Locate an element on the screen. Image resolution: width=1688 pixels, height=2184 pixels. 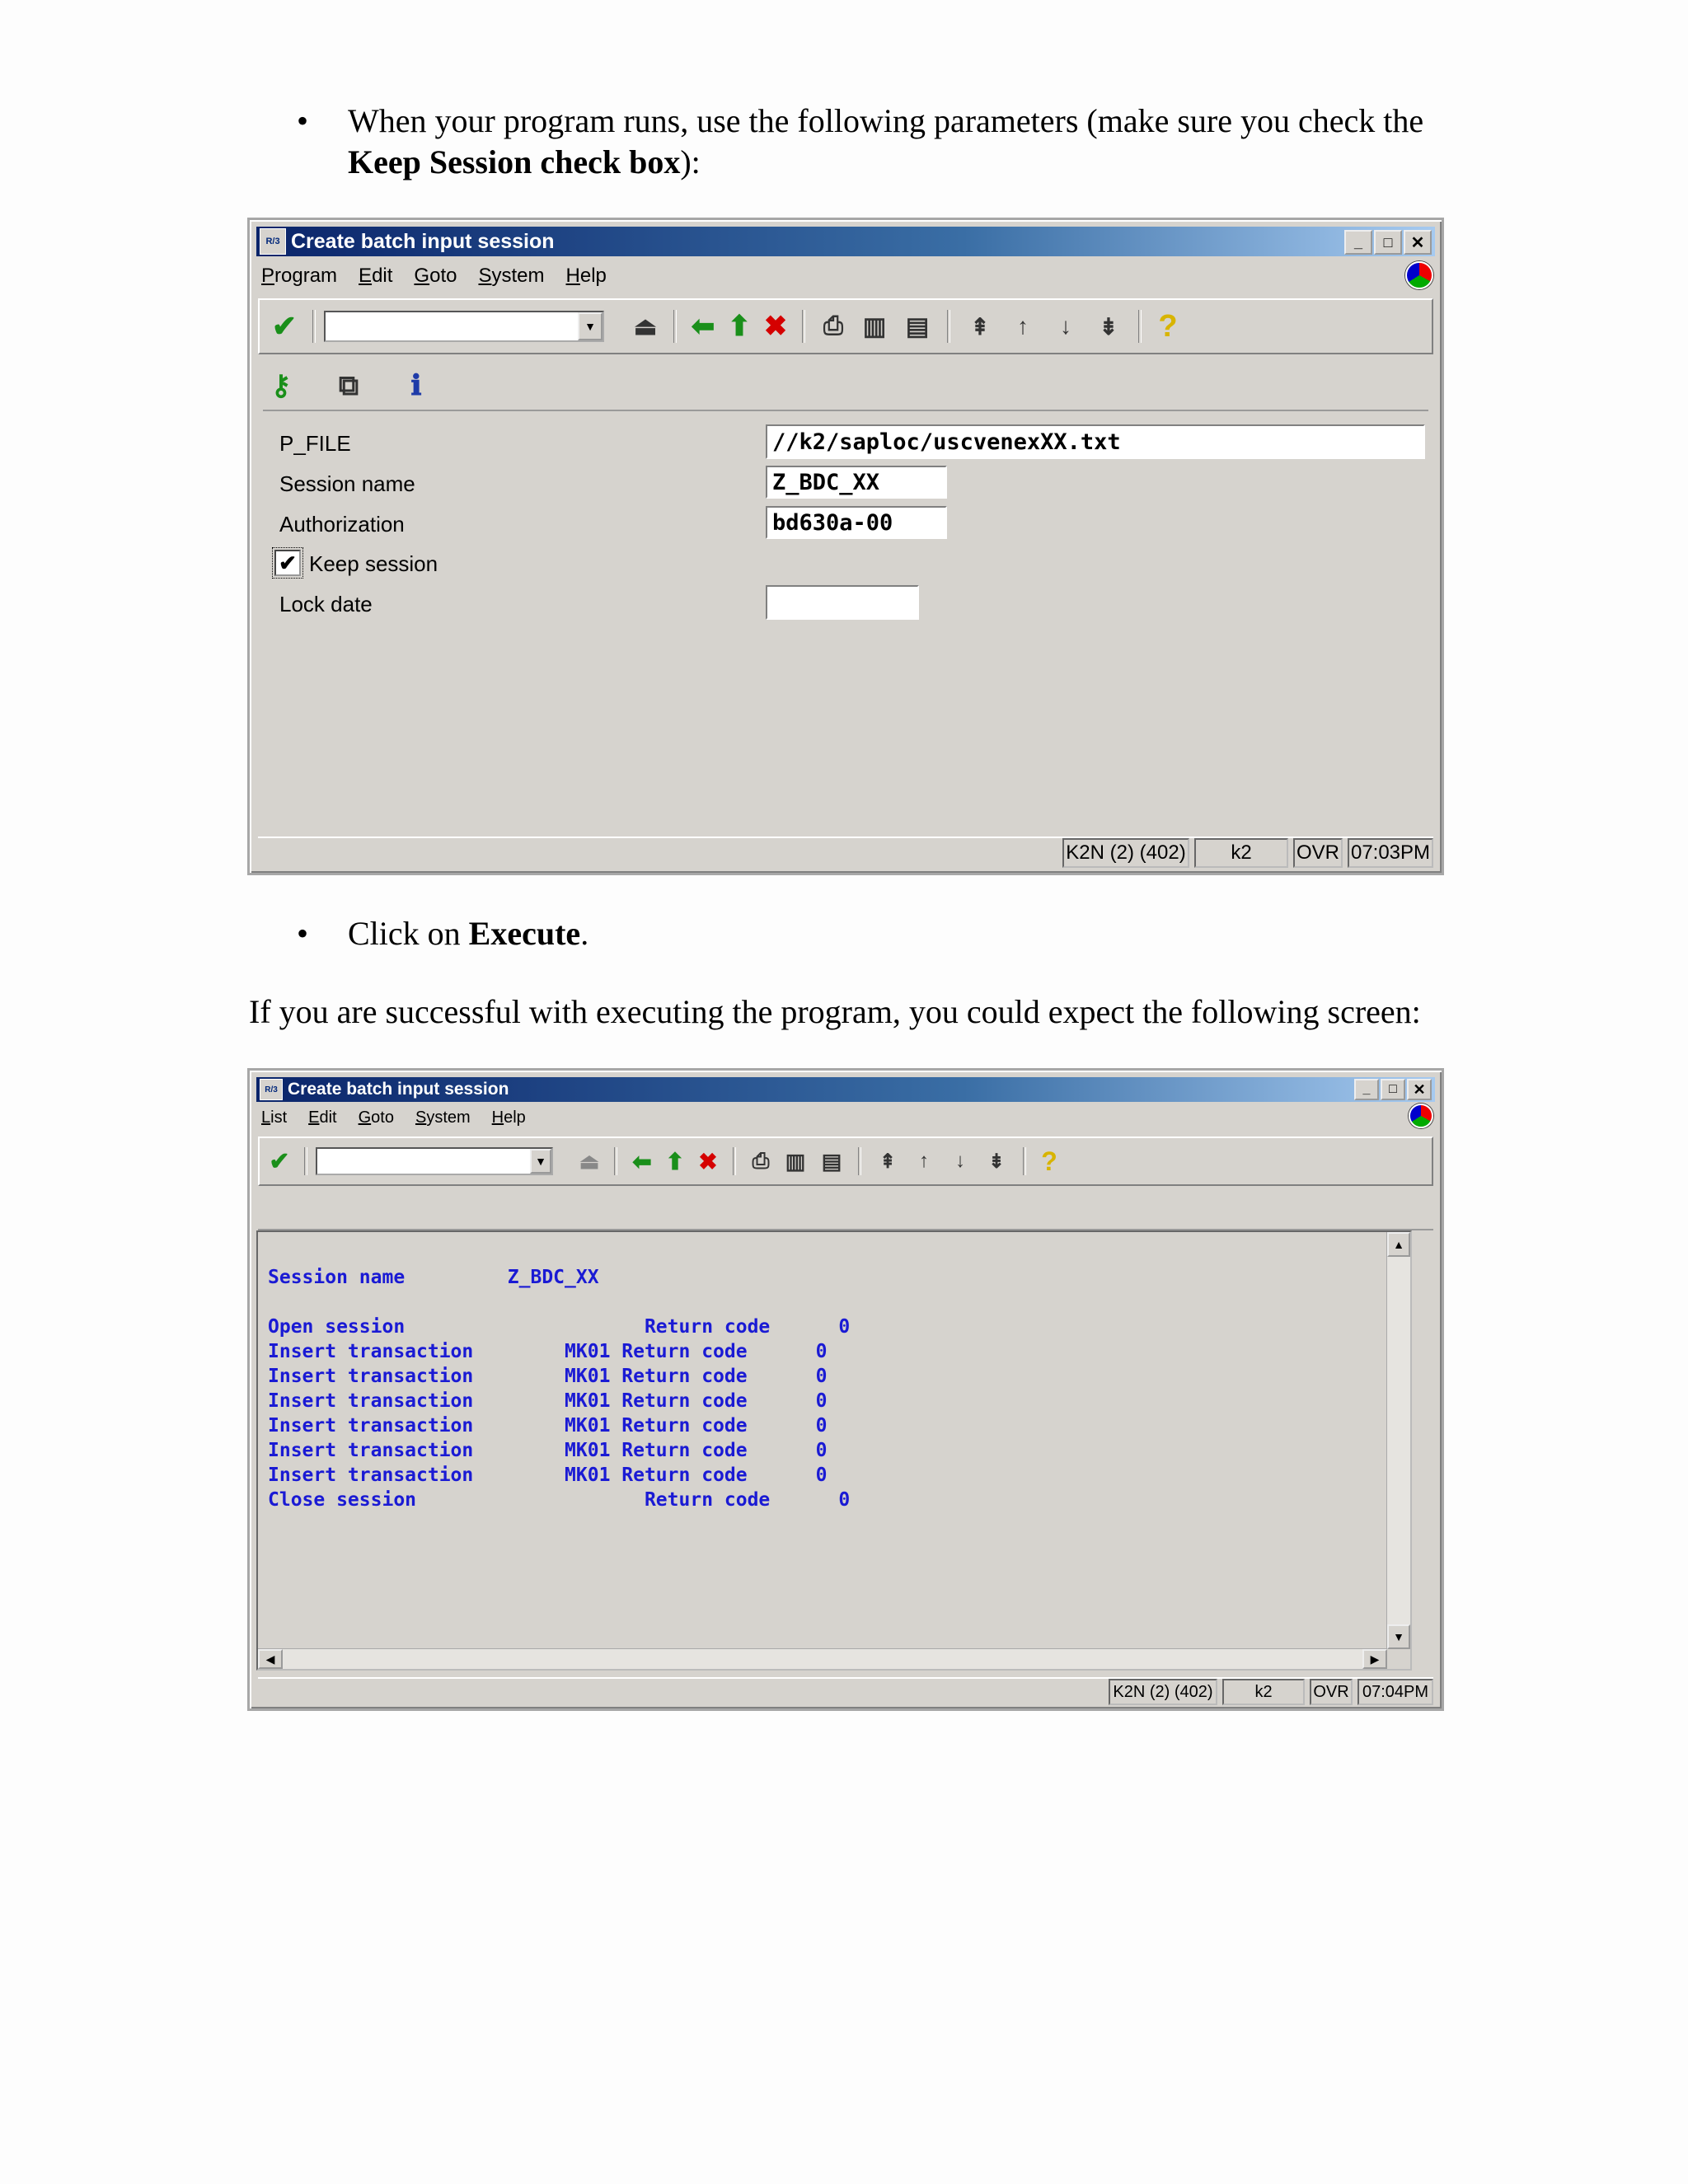
menu-program: Program is located at coordinates (299, 276).